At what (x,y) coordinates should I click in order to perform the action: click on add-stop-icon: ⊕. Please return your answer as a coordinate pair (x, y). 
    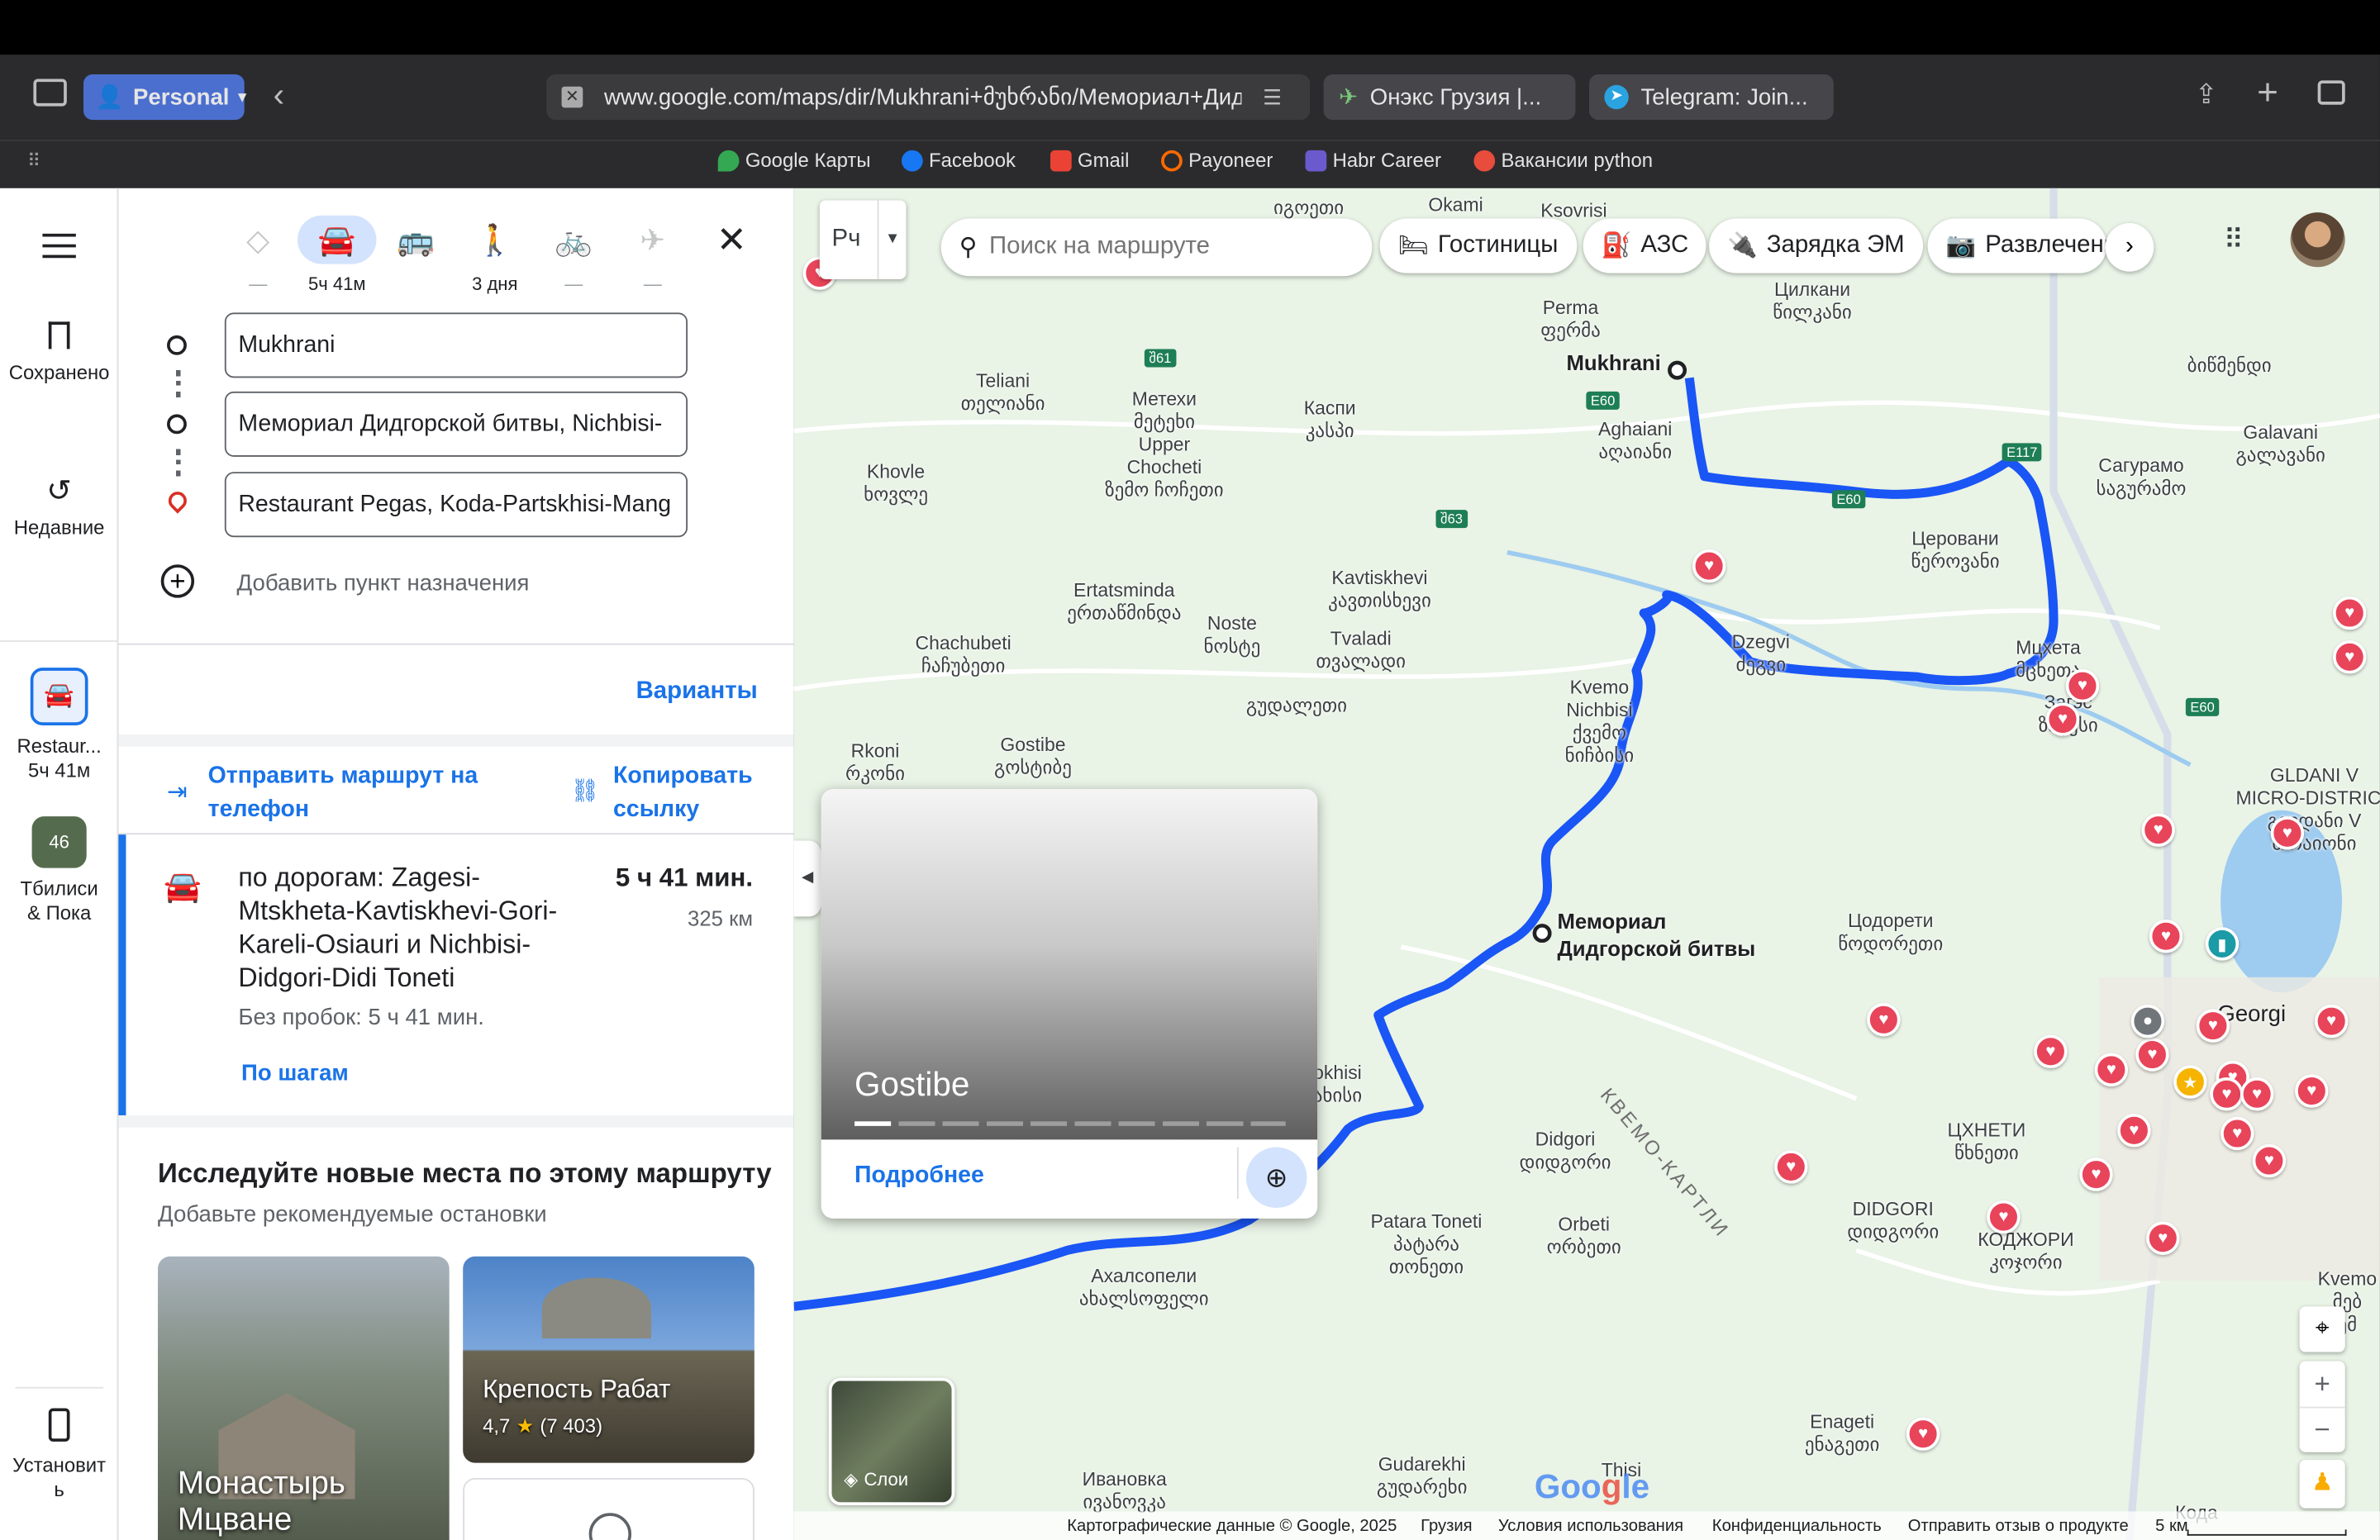
    Looking at the image, I should click on (1276, 1178).